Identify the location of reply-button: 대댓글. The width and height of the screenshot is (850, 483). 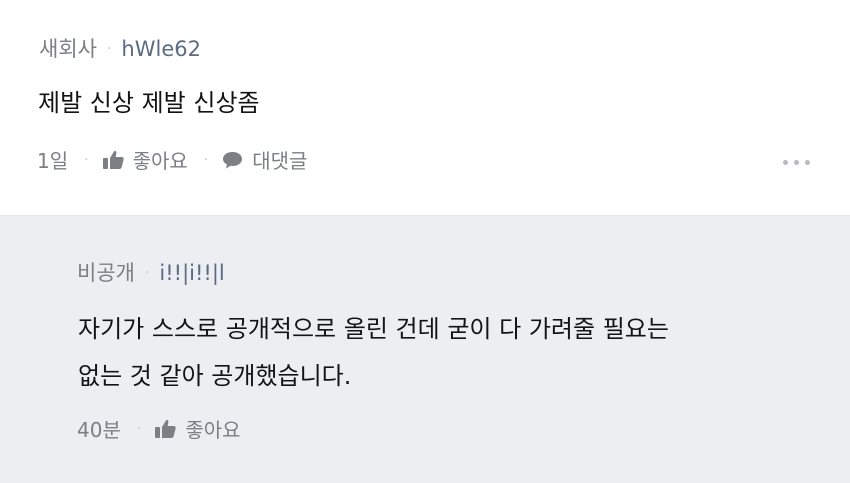
(264, 159).